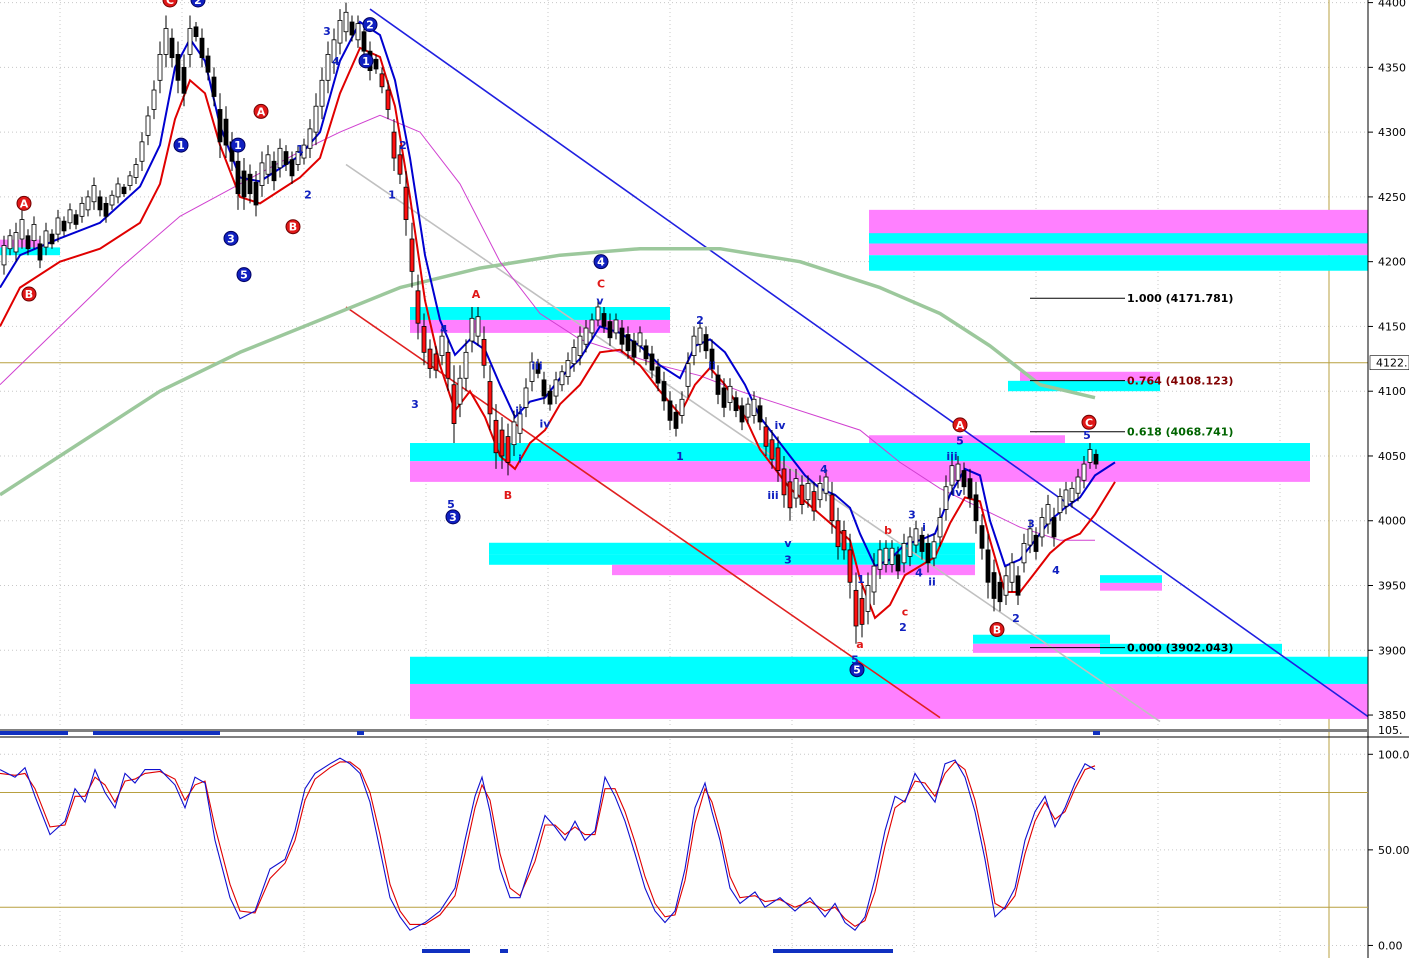 This screenshot has width=1409, height=962. What do you see at coordinates (912, 514) in the screenshot?
I see `wave-label: 3` at bounding box center [912, 514].